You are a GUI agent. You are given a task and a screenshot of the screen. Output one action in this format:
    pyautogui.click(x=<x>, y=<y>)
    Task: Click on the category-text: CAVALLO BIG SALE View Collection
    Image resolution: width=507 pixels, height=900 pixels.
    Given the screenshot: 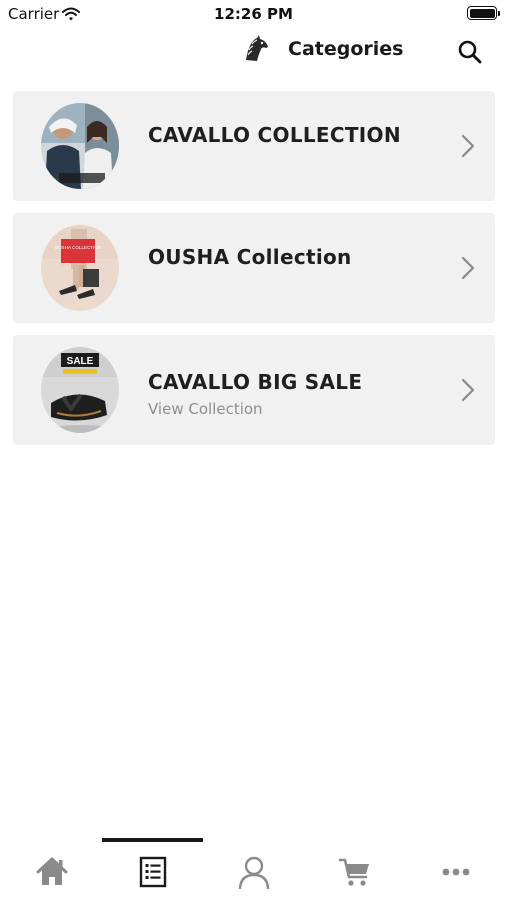 What is the action you would take?
    pyautogui.click(x=255, y=390)
    